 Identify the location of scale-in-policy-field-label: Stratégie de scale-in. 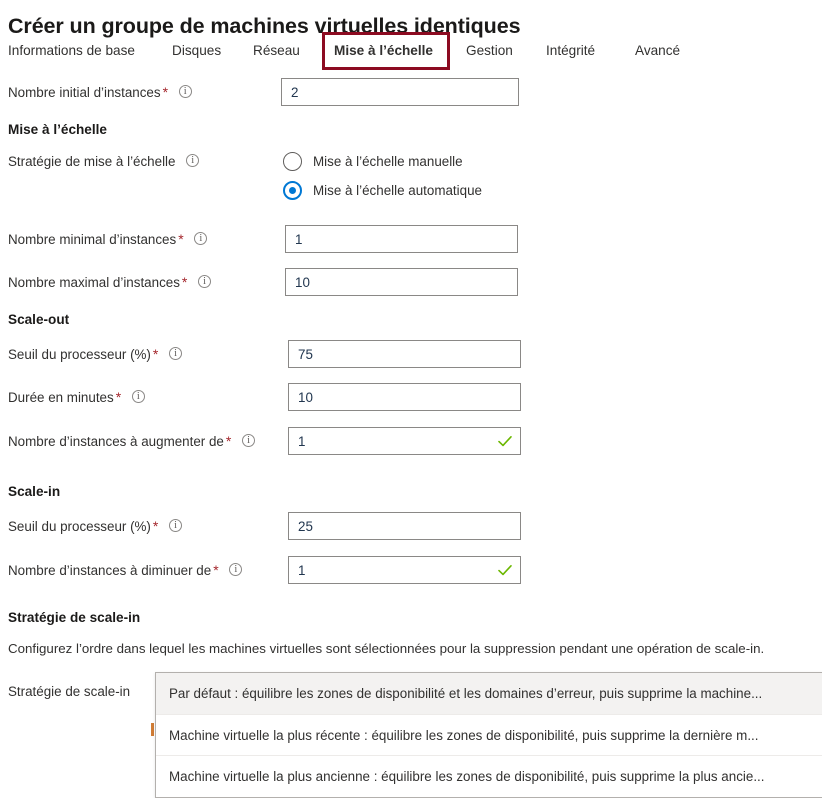
(69, 691).